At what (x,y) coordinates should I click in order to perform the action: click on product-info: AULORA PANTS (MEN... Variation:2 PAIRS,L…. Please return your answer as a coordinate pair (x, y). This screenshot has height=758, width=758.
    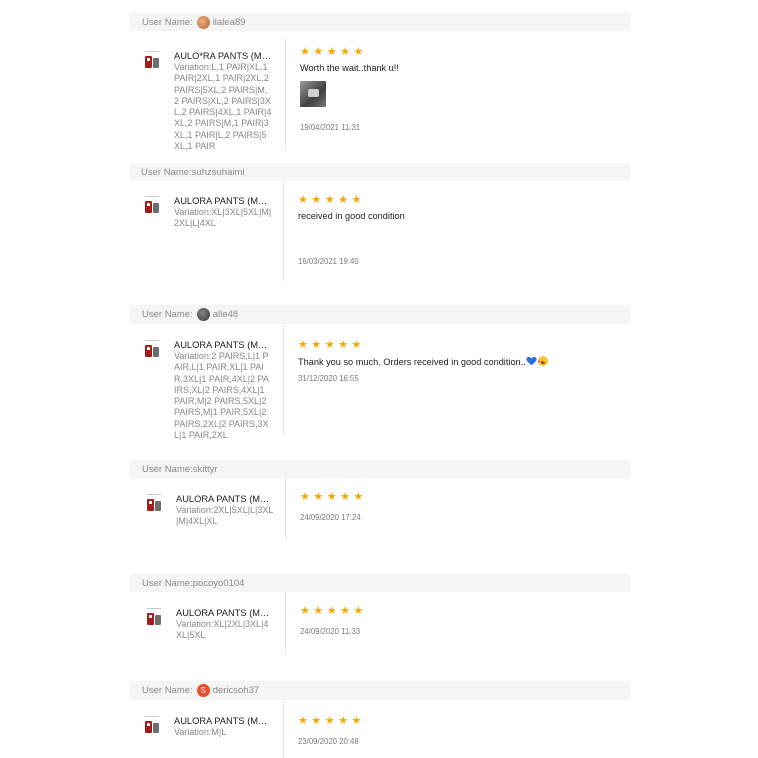
    Looking at the image, I should click on (206, 390).